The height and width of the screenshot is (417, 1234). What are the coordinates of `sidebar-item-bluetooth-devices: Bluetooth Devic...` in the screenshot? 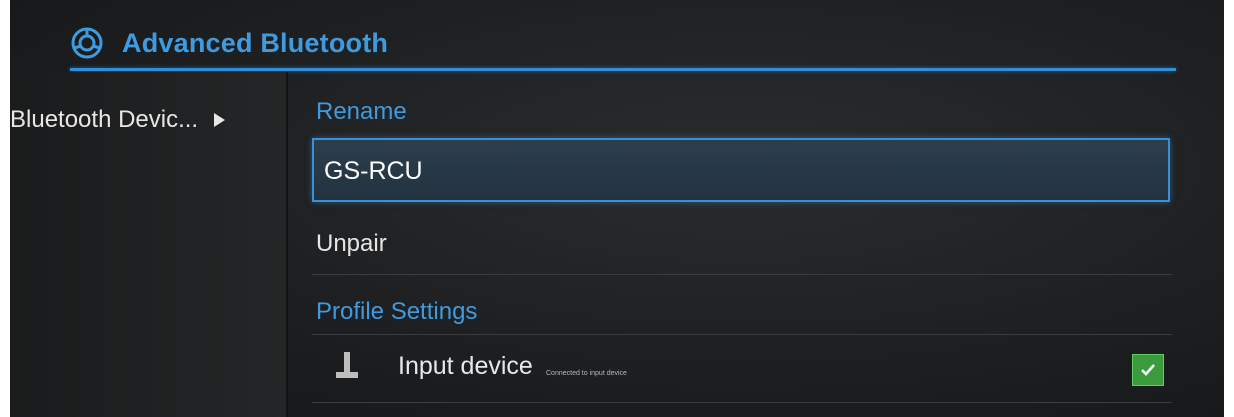 It's located at (118, 120).